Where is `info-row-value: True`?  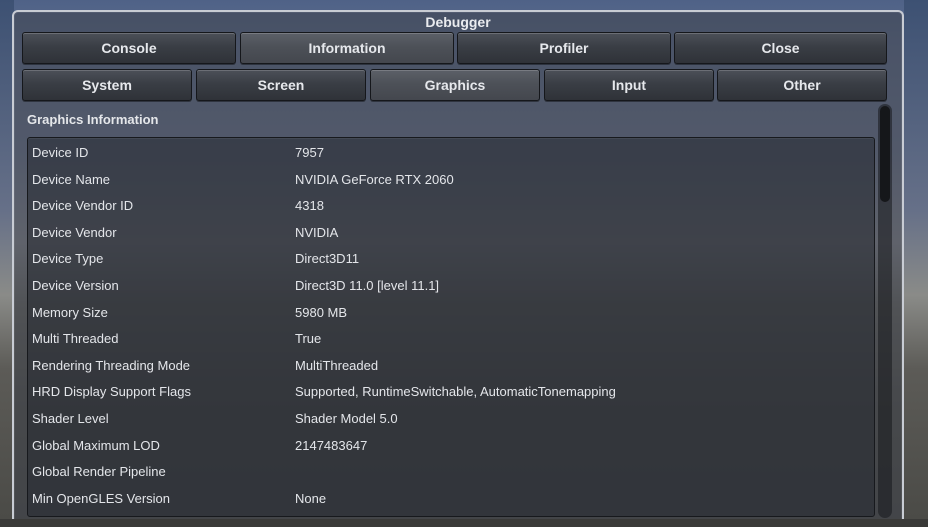 info-row-value: True is located at coordinates (308, 339).